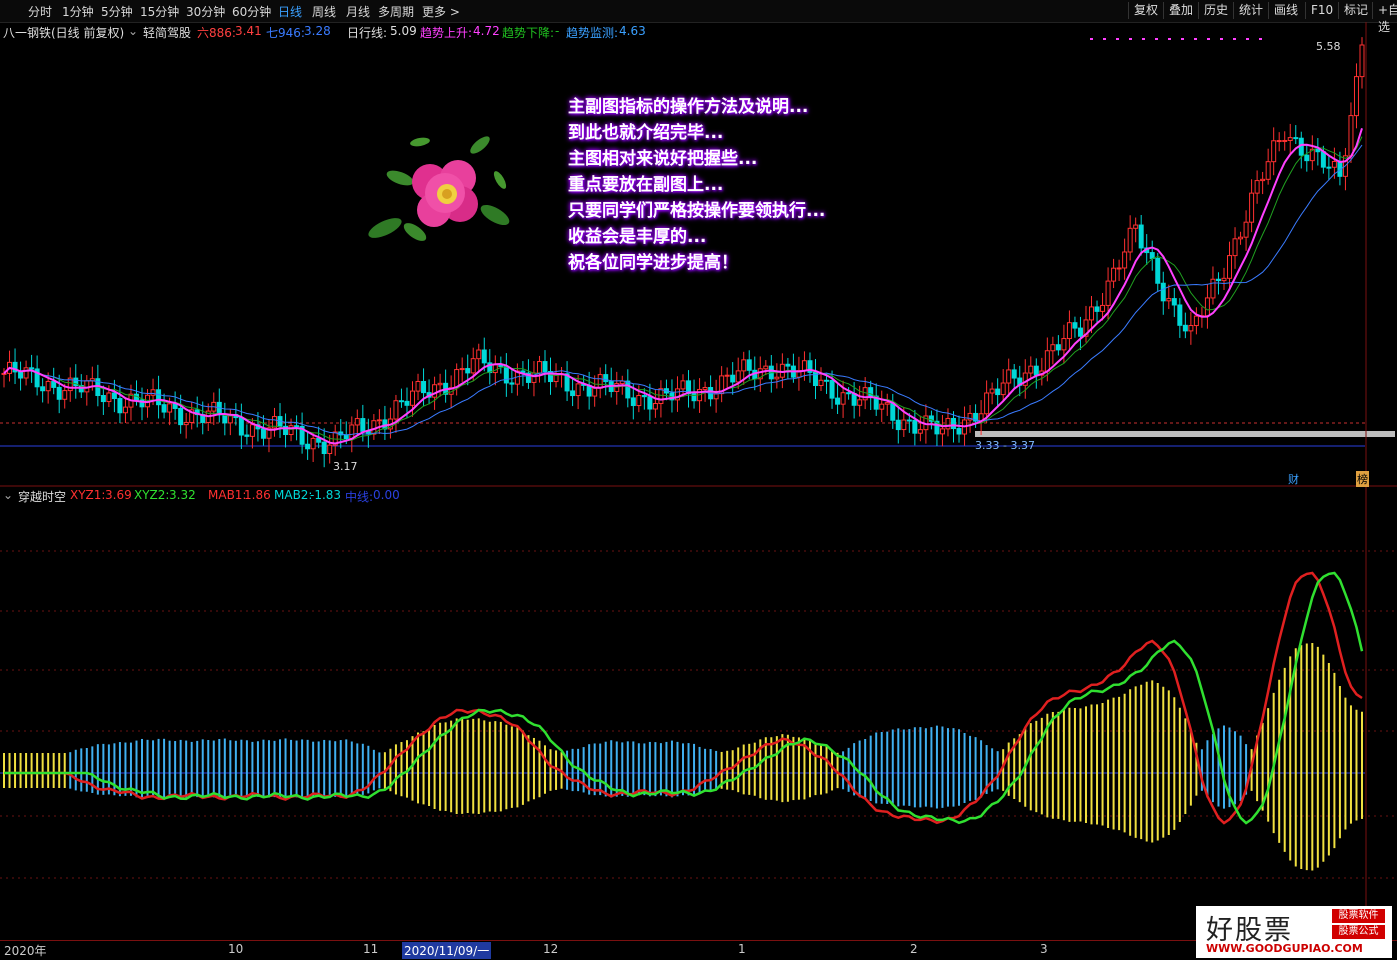  I want to click on mab1-label: MAB1:, so click(227, 495).